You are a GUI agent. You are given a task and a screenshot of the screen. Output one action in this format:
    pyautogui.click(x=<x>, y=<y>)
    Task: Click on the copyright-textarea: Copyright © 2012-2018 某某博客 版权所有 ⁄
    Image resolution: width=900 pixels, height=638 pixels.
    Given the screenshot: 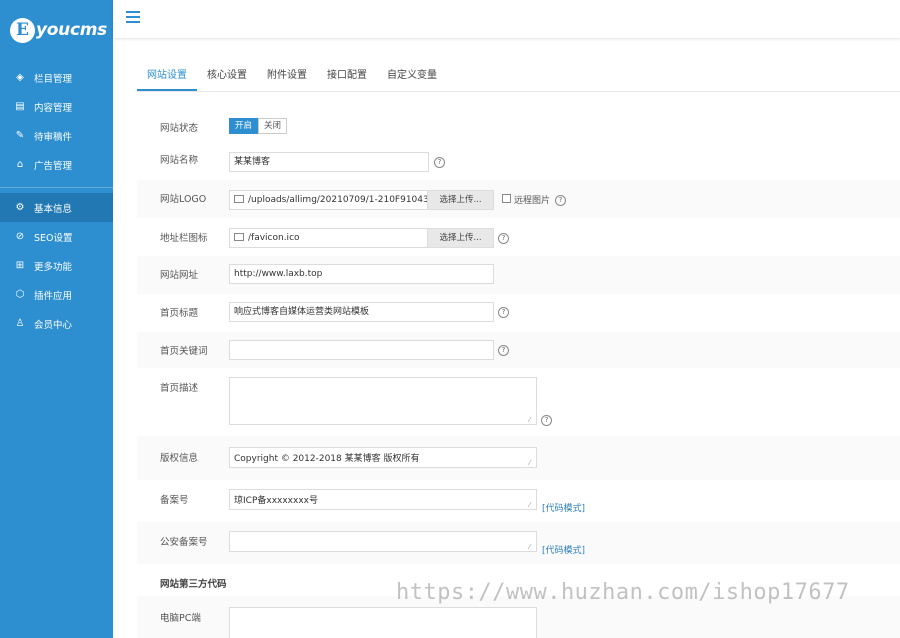 What is the action you would take?
    pyautogui.click(x=383, y=457)
    